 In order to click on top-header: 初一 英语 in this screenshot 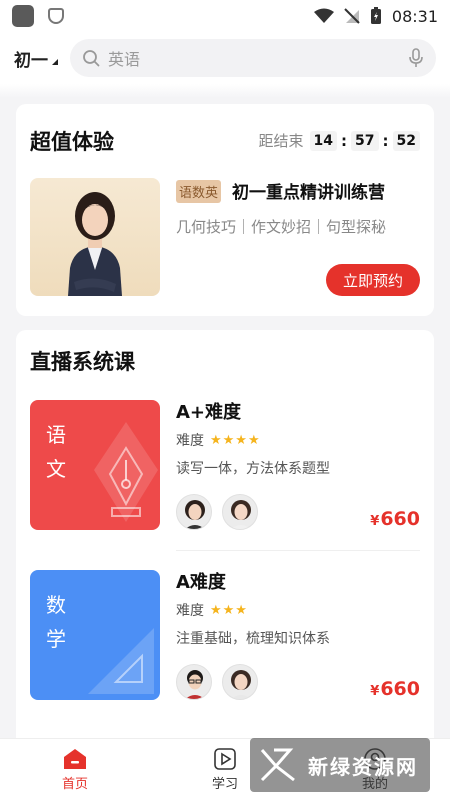, I will do `click(225, 58)`.